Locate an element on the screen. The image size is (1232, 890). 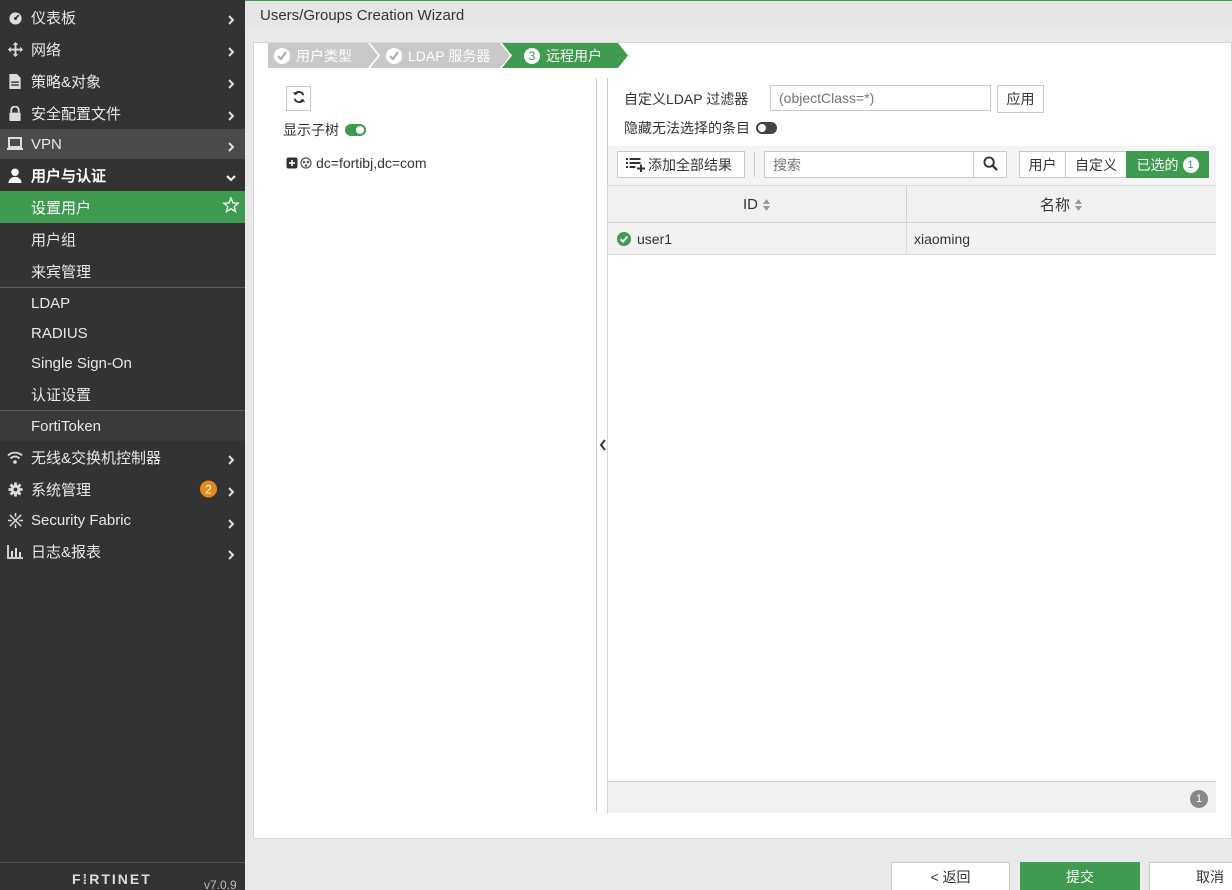
sidebar-item-single-sign-on: Single Sign-On is located at coordinates (122, 363).